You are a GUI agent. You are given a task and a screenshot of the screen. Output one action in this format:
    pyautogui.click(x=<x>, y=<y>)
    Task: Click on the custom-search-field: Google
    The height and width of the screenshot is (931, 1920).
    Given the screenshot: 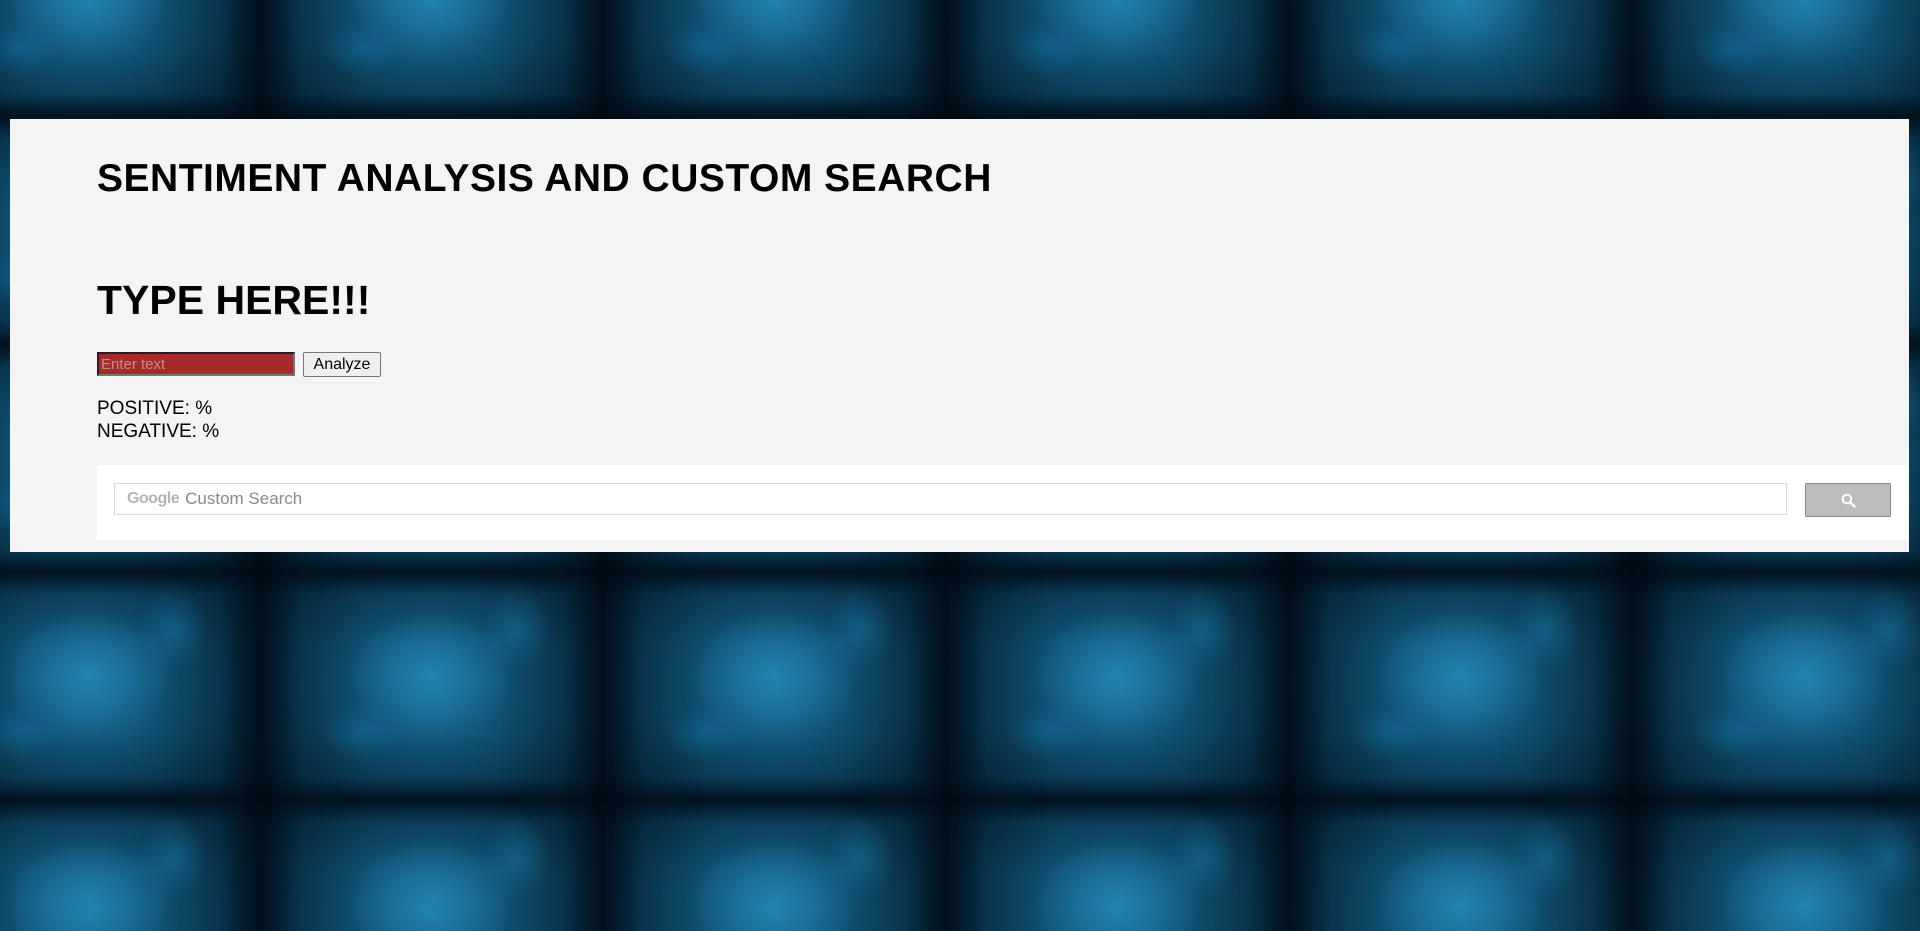 What is the action you would take?
    pyautogui.click(x=950, y=499)
    